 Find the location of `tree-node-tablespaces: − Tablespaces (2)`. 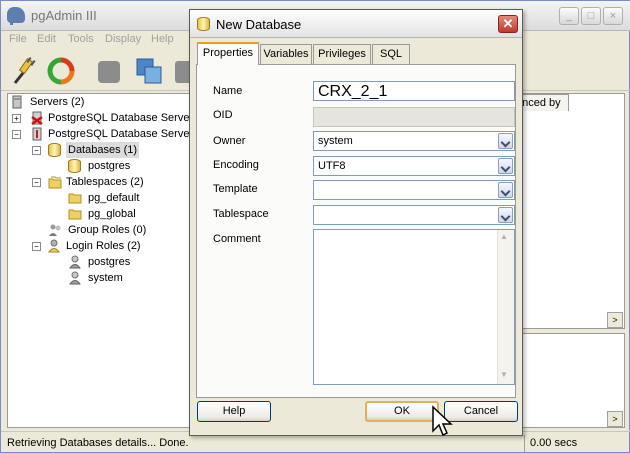

tree-node-tablespaces: − Tablespaces (2) is located at coordinates (98, 182).